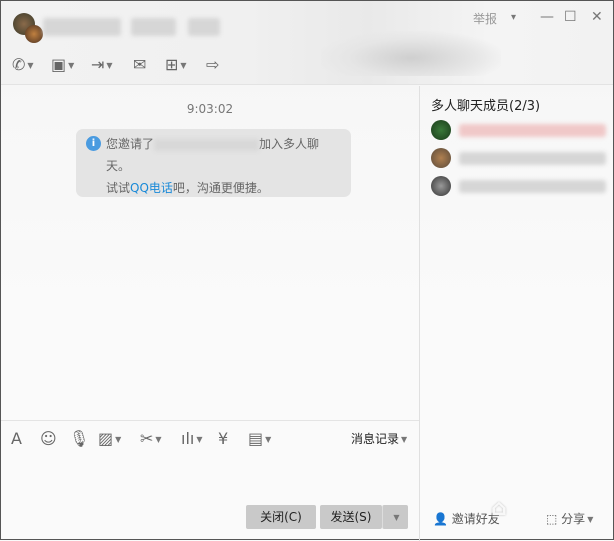 This screenshot has width=614, height=541. What do you see at coordinates (281, 517) in the screenshot?
I see `close-button: 关闭(C)` at bounding box center [281, 517].